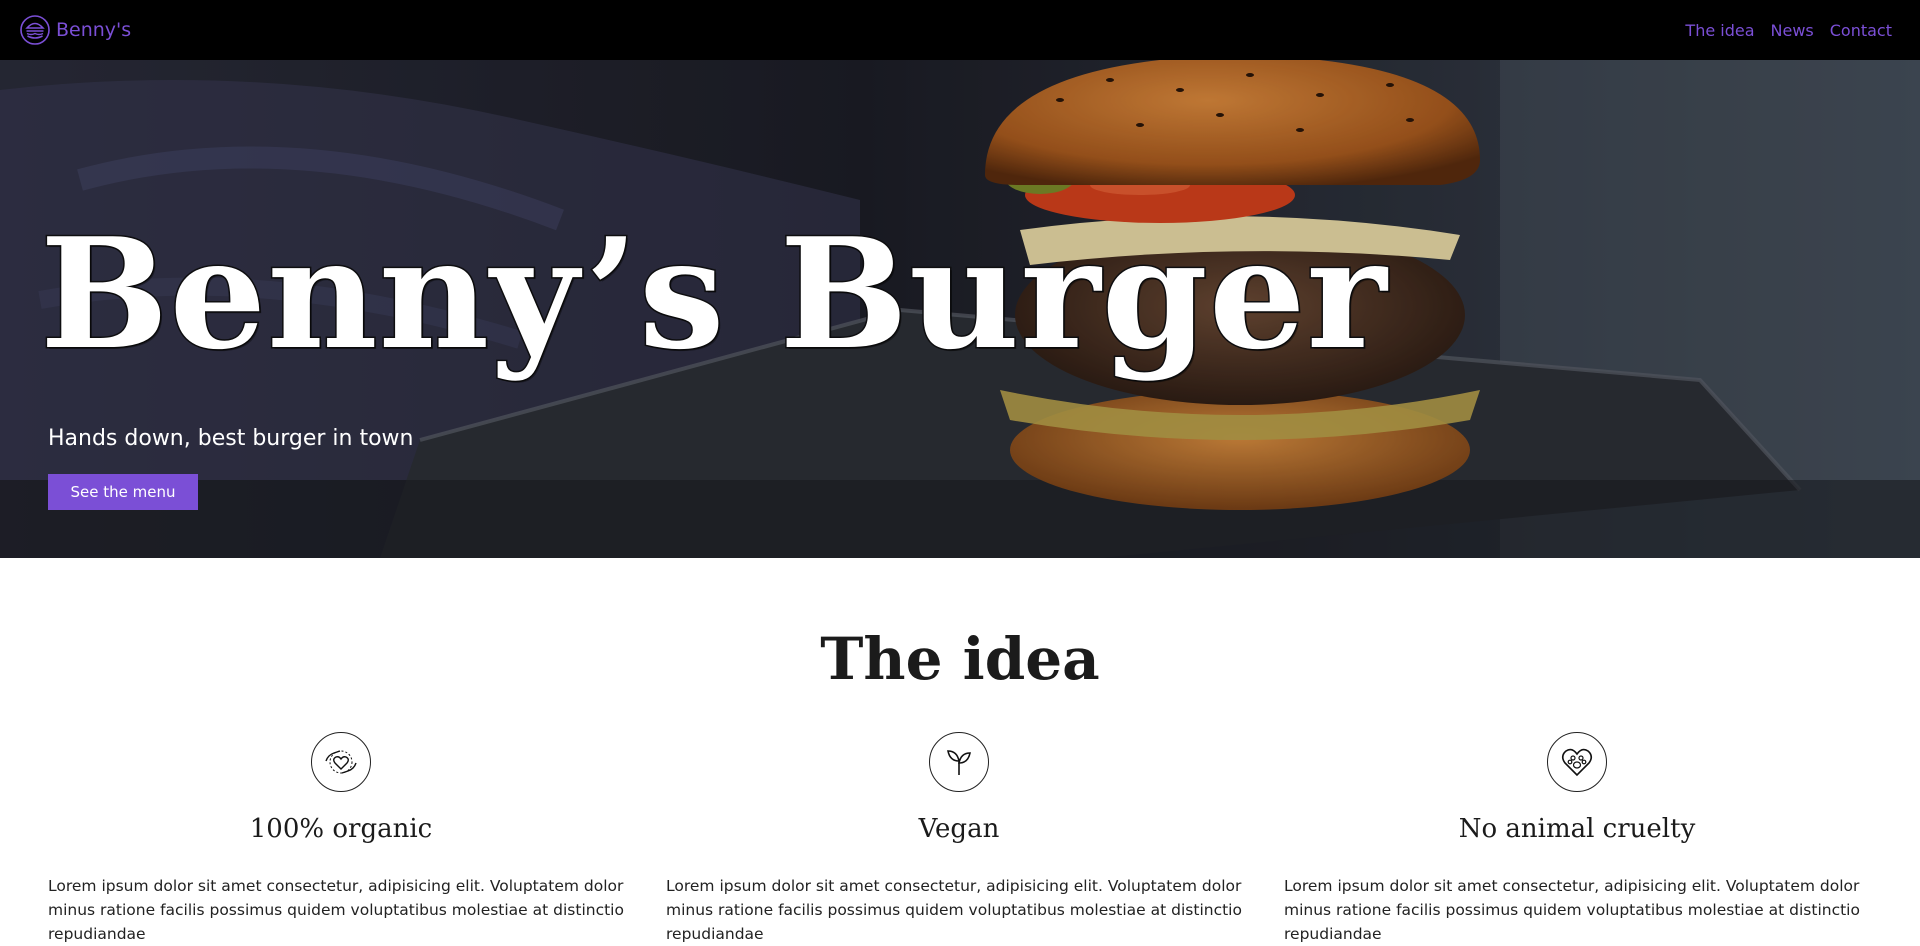 Image resolution: width=1920 pixels, height=946 pixels. Describe the element at coordinates (1861, 30) in the screenshot. I see `nav-link-contact: Contact` at that location.